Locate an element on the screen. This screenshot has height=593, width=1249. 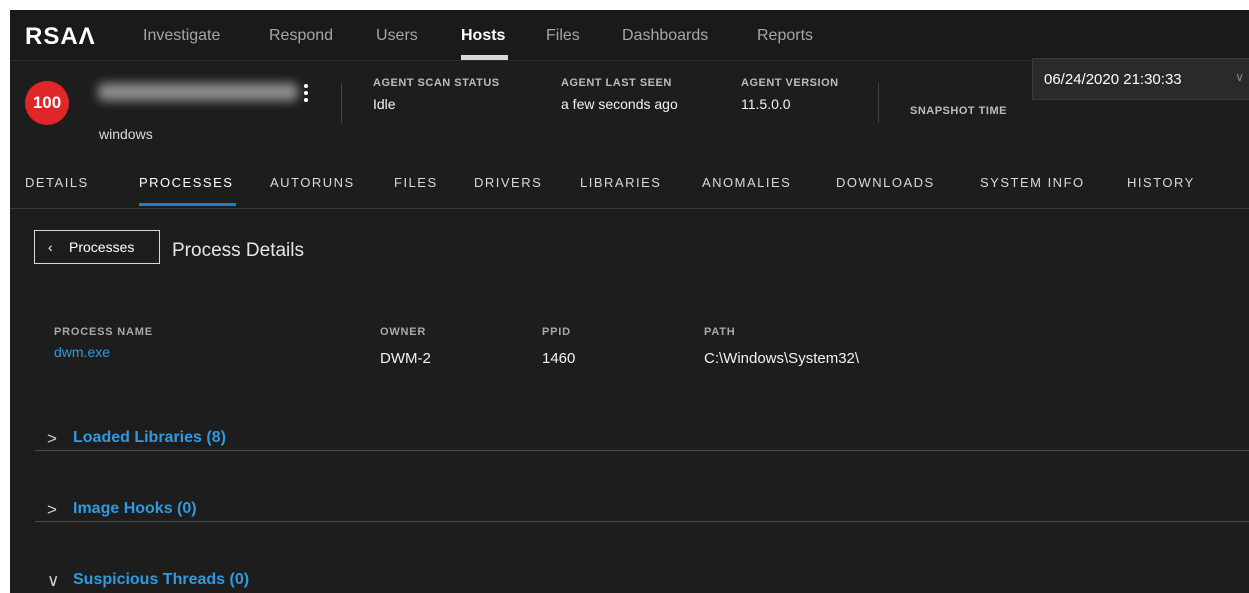
tab-details: DETAILS is located at coordinates (57, 182).